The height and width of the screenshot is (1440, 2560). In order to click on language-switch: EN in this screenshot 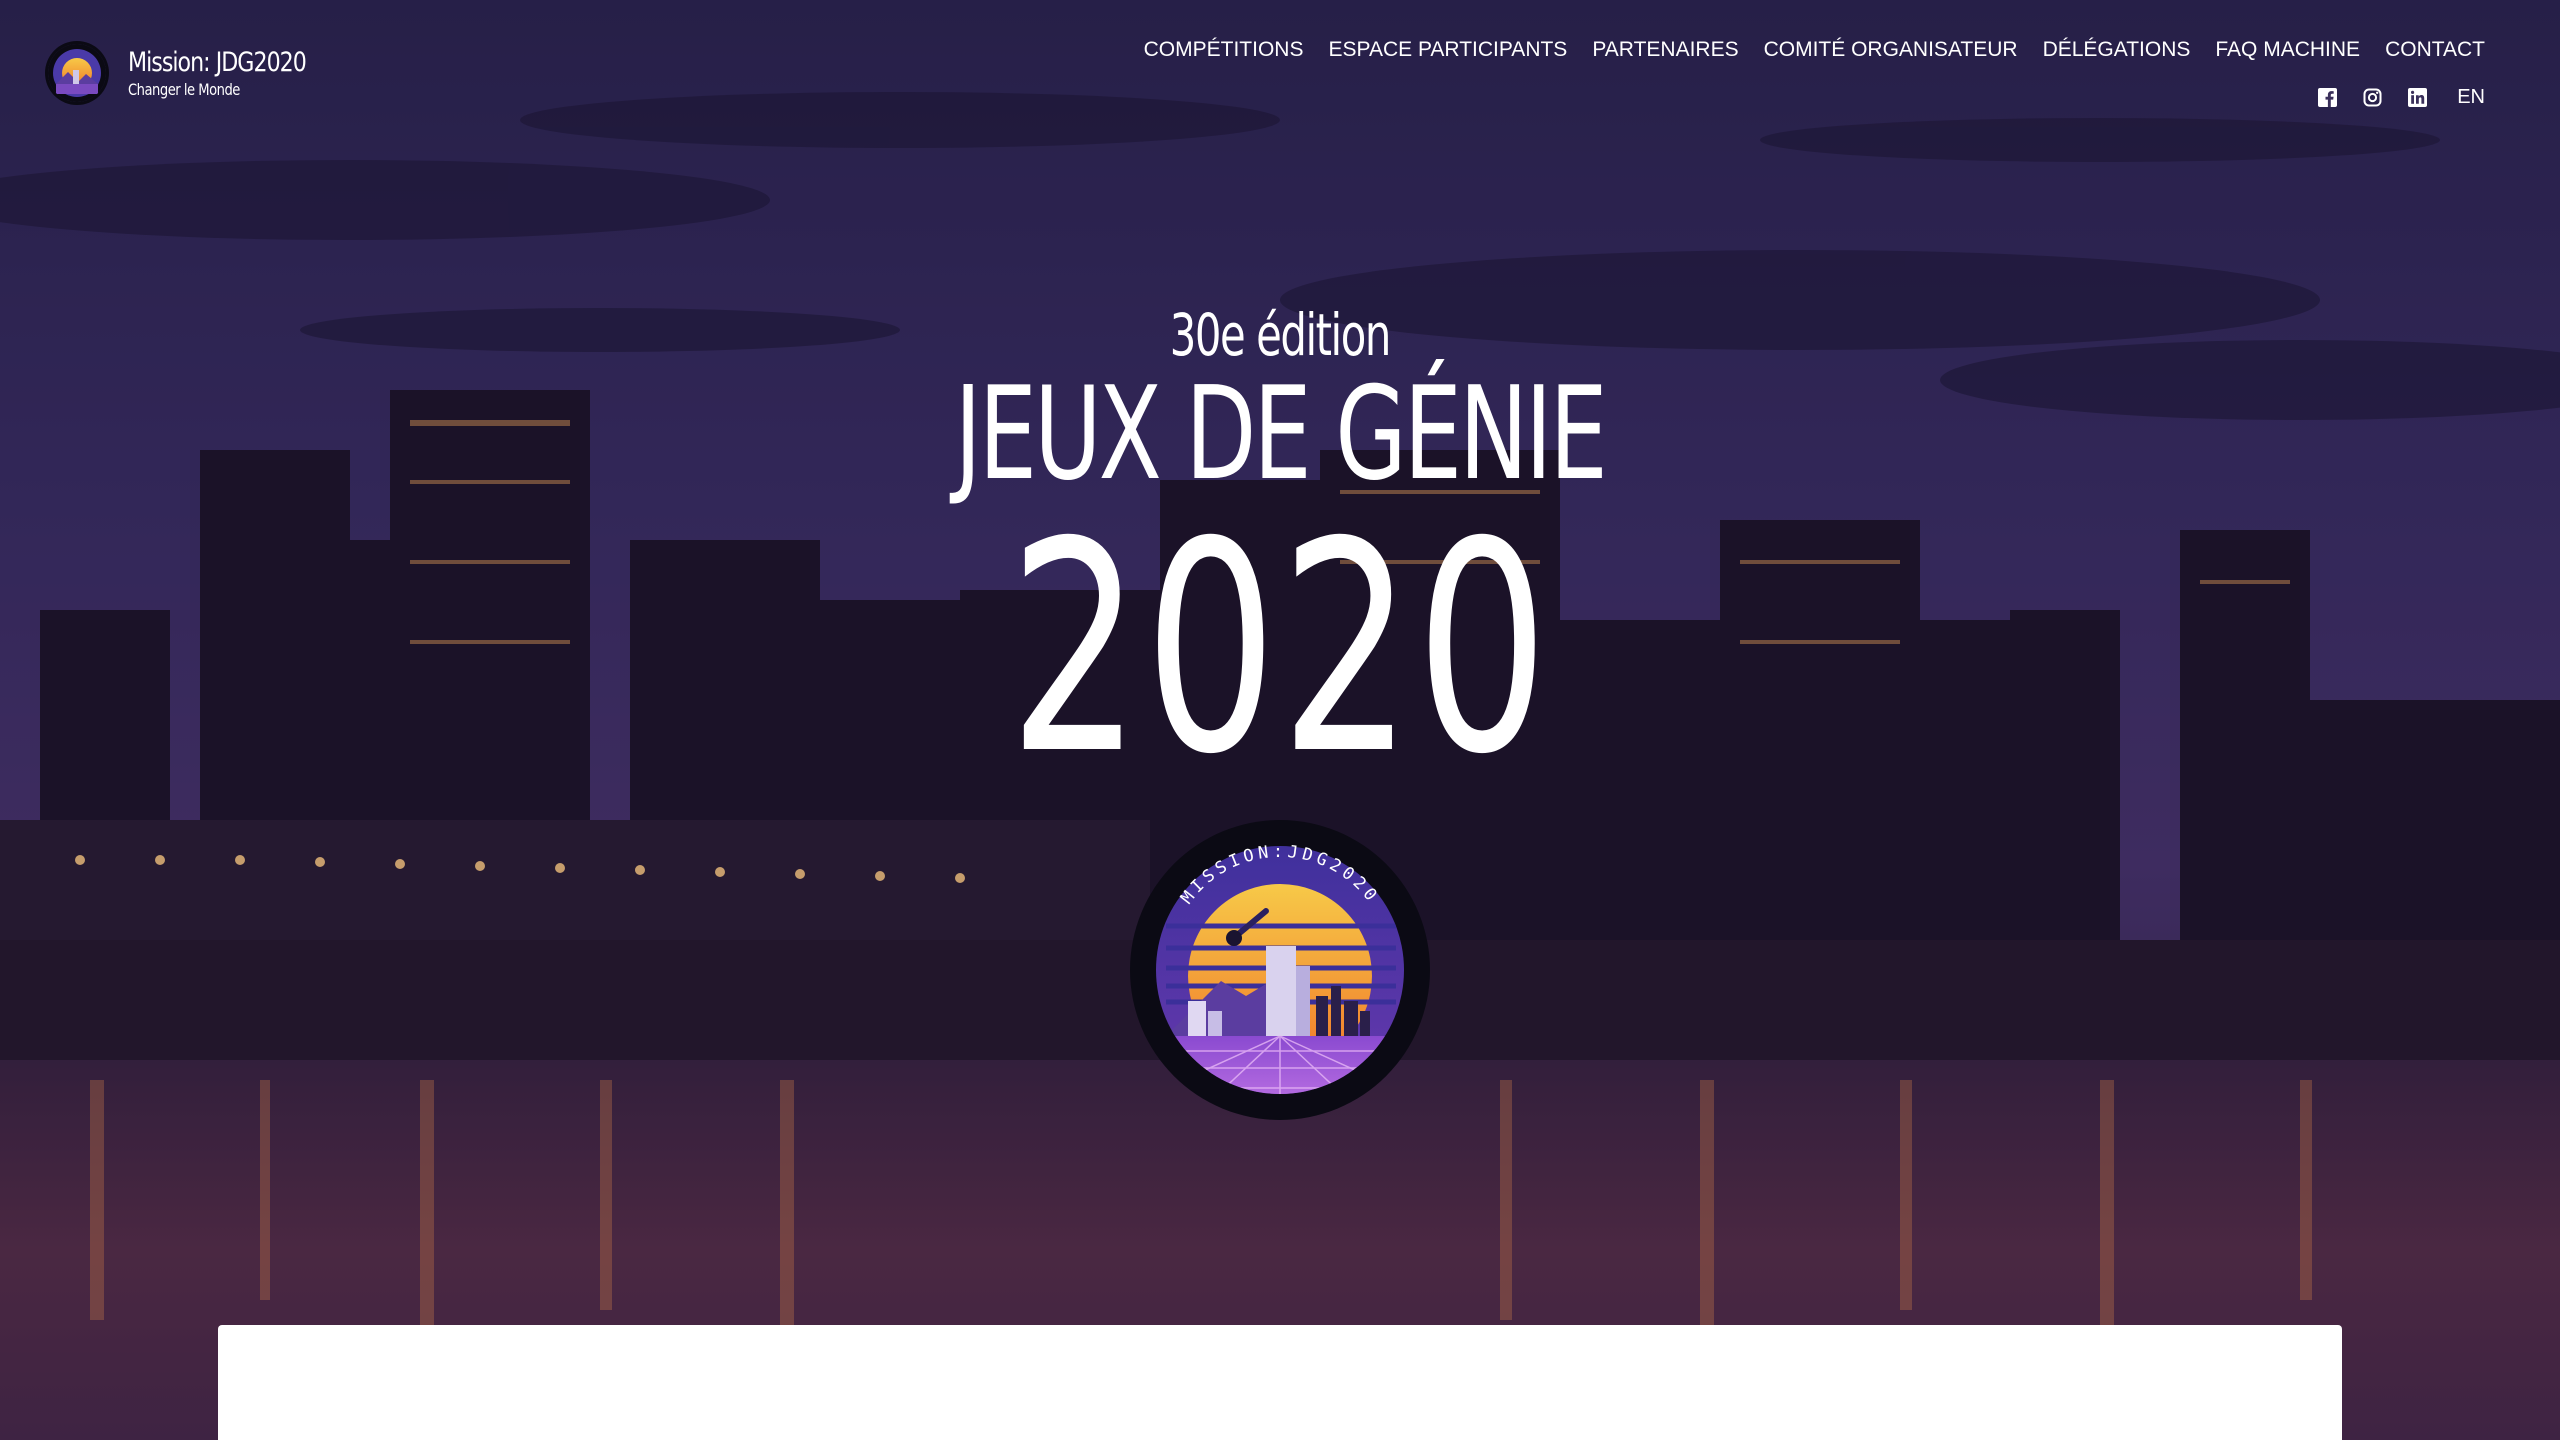, I will do `click(2471, 97)`.